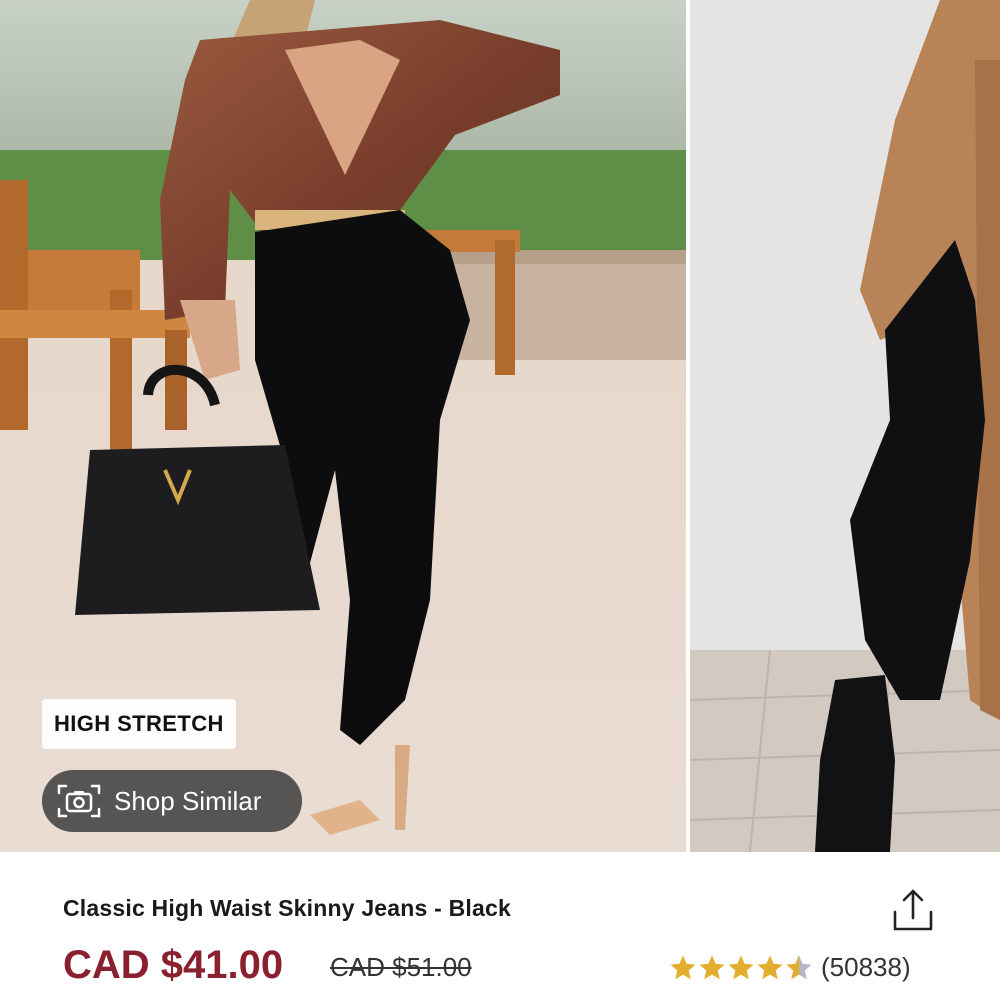 Image resolution: width=1000 pixels, height=1000 pixels. I want to click on camera-scan-icon, so click(79, 801).